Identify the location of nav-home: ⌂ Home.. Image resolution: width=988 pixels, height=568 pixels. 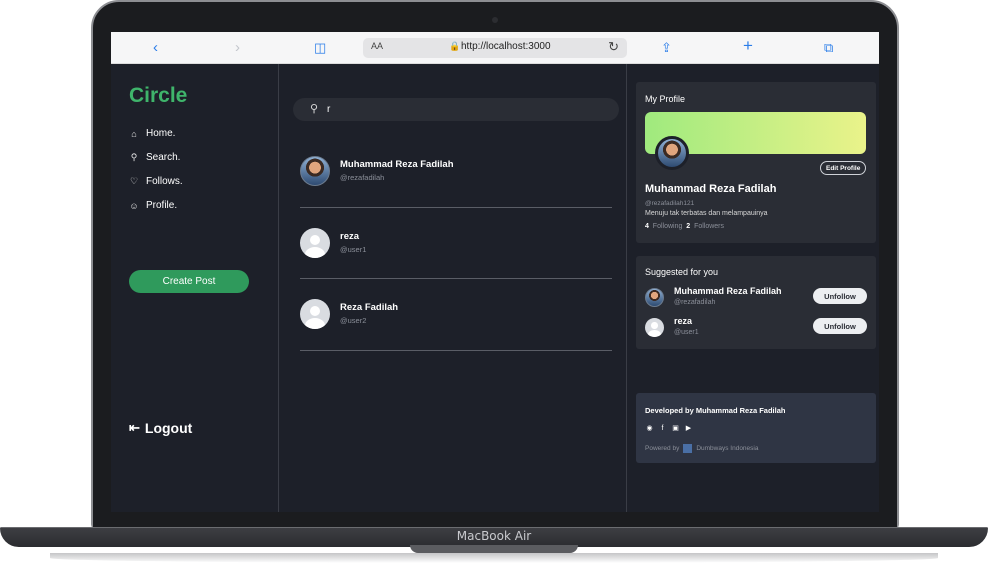
(152, 133).